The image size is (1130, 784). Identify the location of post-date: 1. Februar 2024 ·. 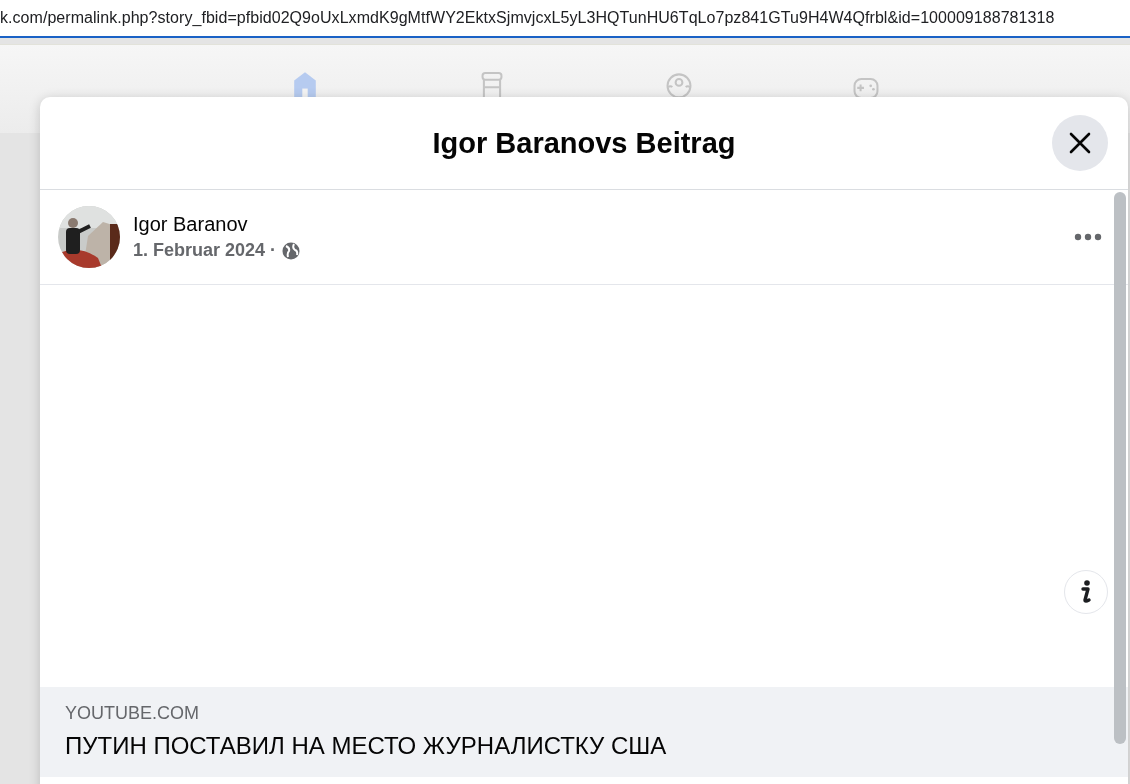
(205, 250).